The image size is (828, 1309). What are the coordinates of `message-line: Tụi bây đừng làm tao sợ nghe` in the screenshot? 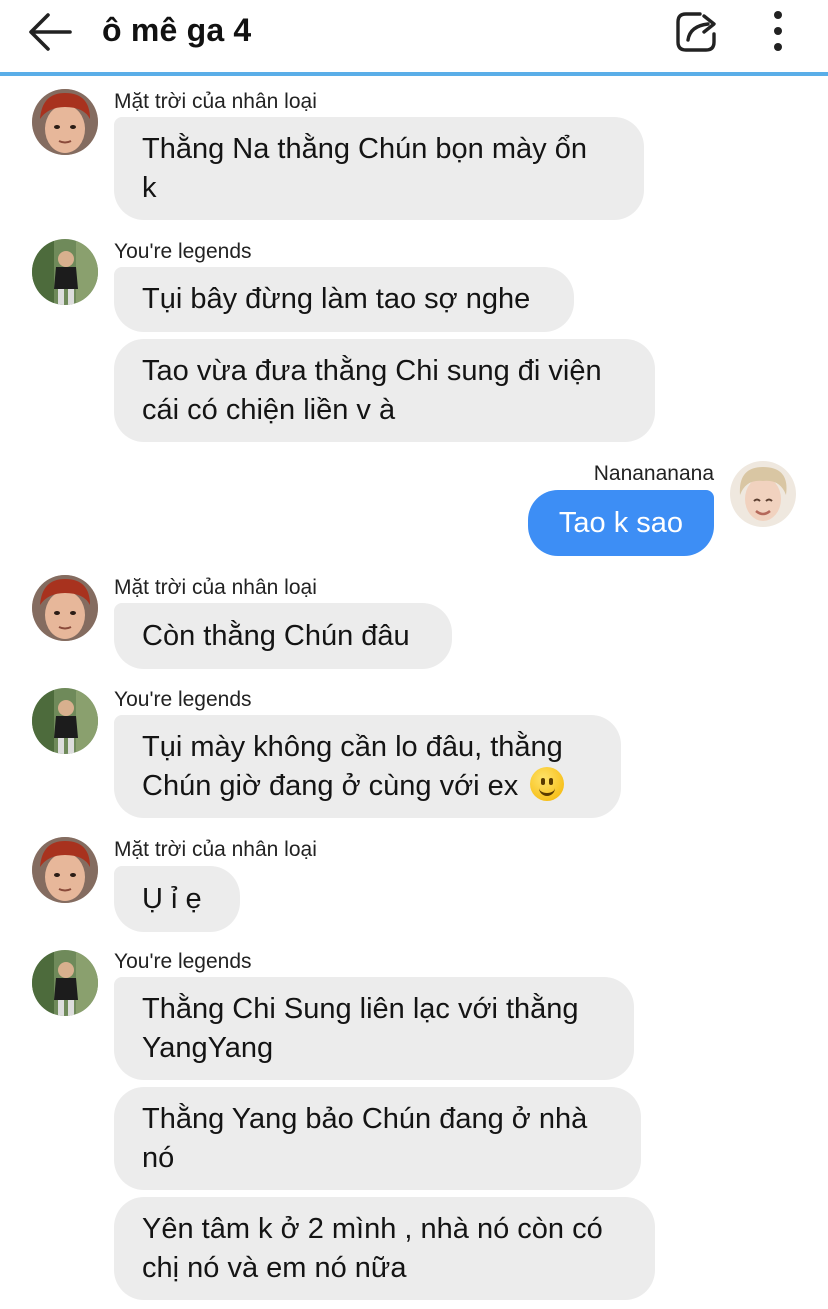 It's located at (336, 299).